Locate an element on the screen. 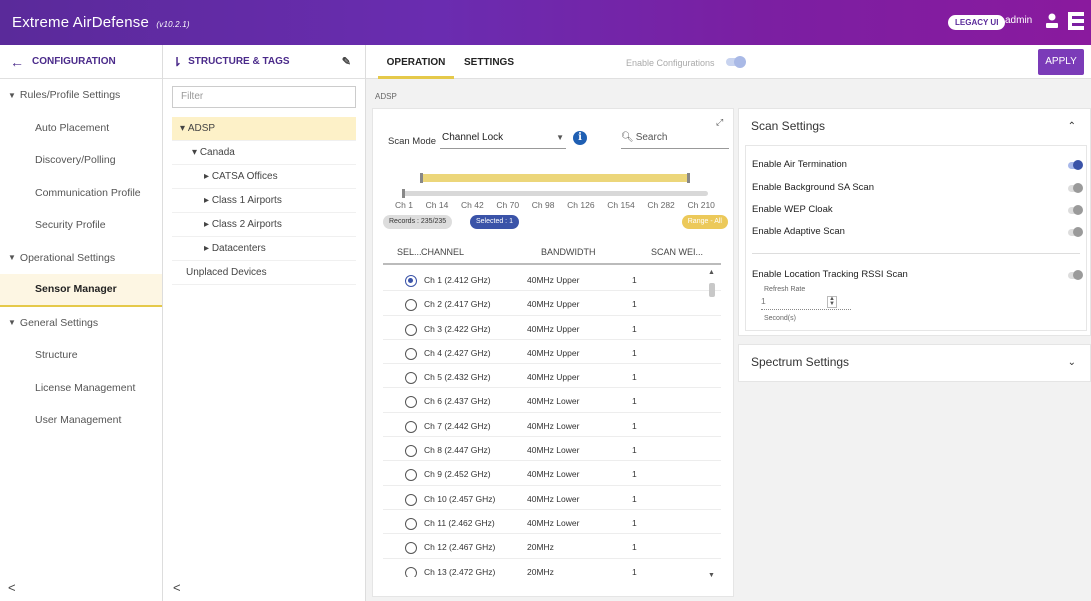 The image size is (1091, 601). edit-pencil-icon: ✎ is located at coordinates (346, 61).